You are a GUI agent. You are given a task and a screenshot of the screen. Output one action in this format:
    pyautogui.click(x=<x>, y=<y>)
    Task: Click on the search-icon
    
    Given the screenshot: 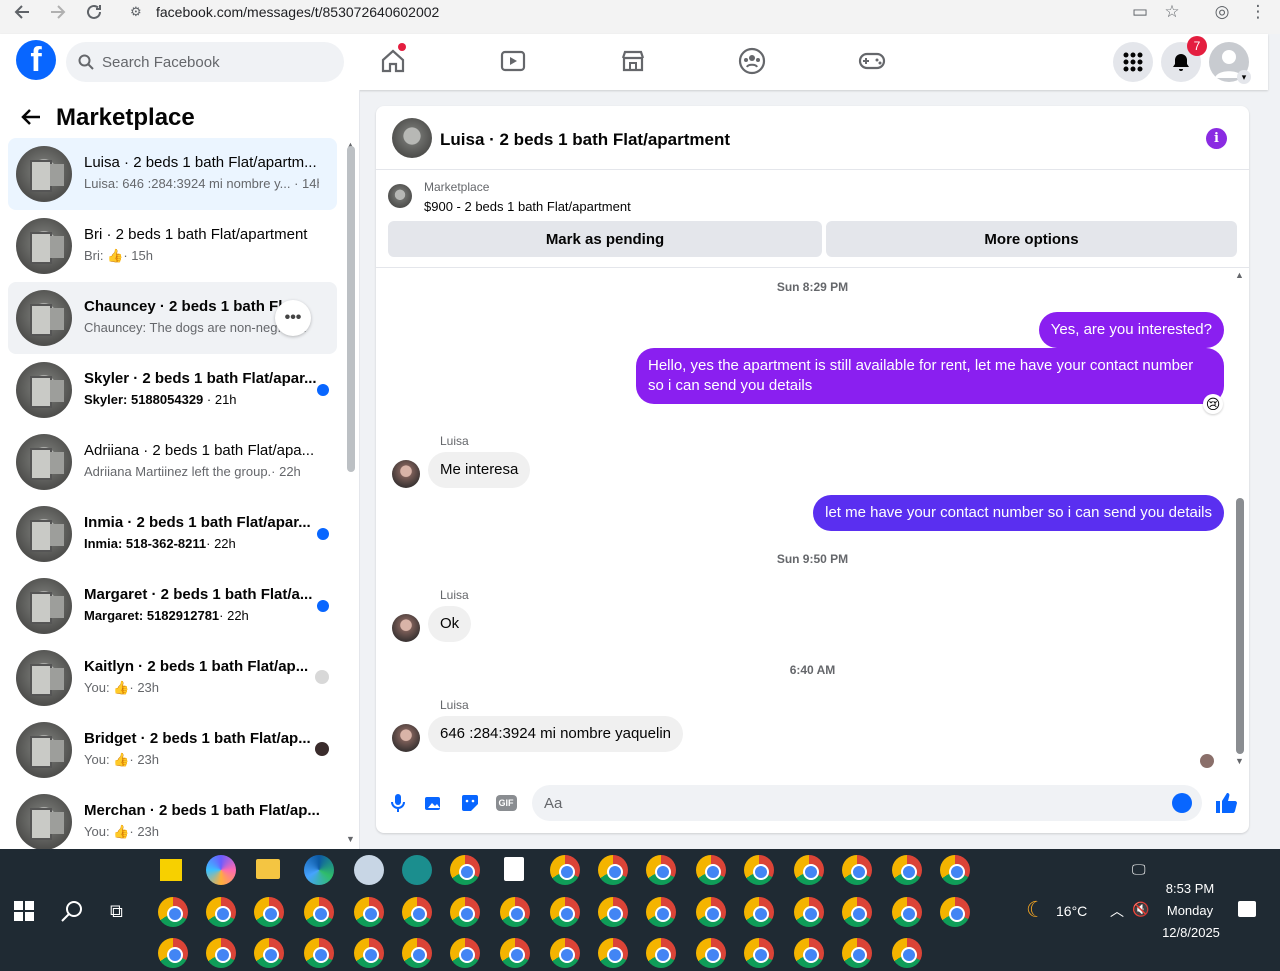 What is the action you would take?
    pyautogui.click(x=72, y=913)
    